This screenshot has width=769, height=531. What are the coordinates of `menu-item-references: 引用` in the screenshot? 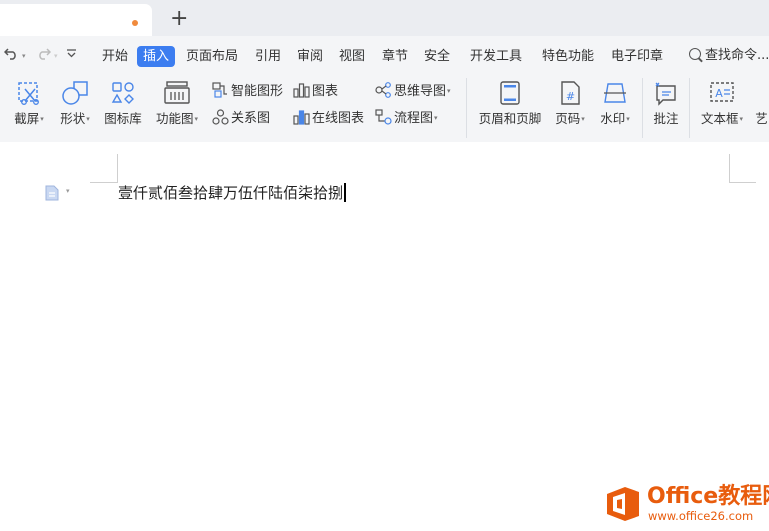 It's located at (268, 56).